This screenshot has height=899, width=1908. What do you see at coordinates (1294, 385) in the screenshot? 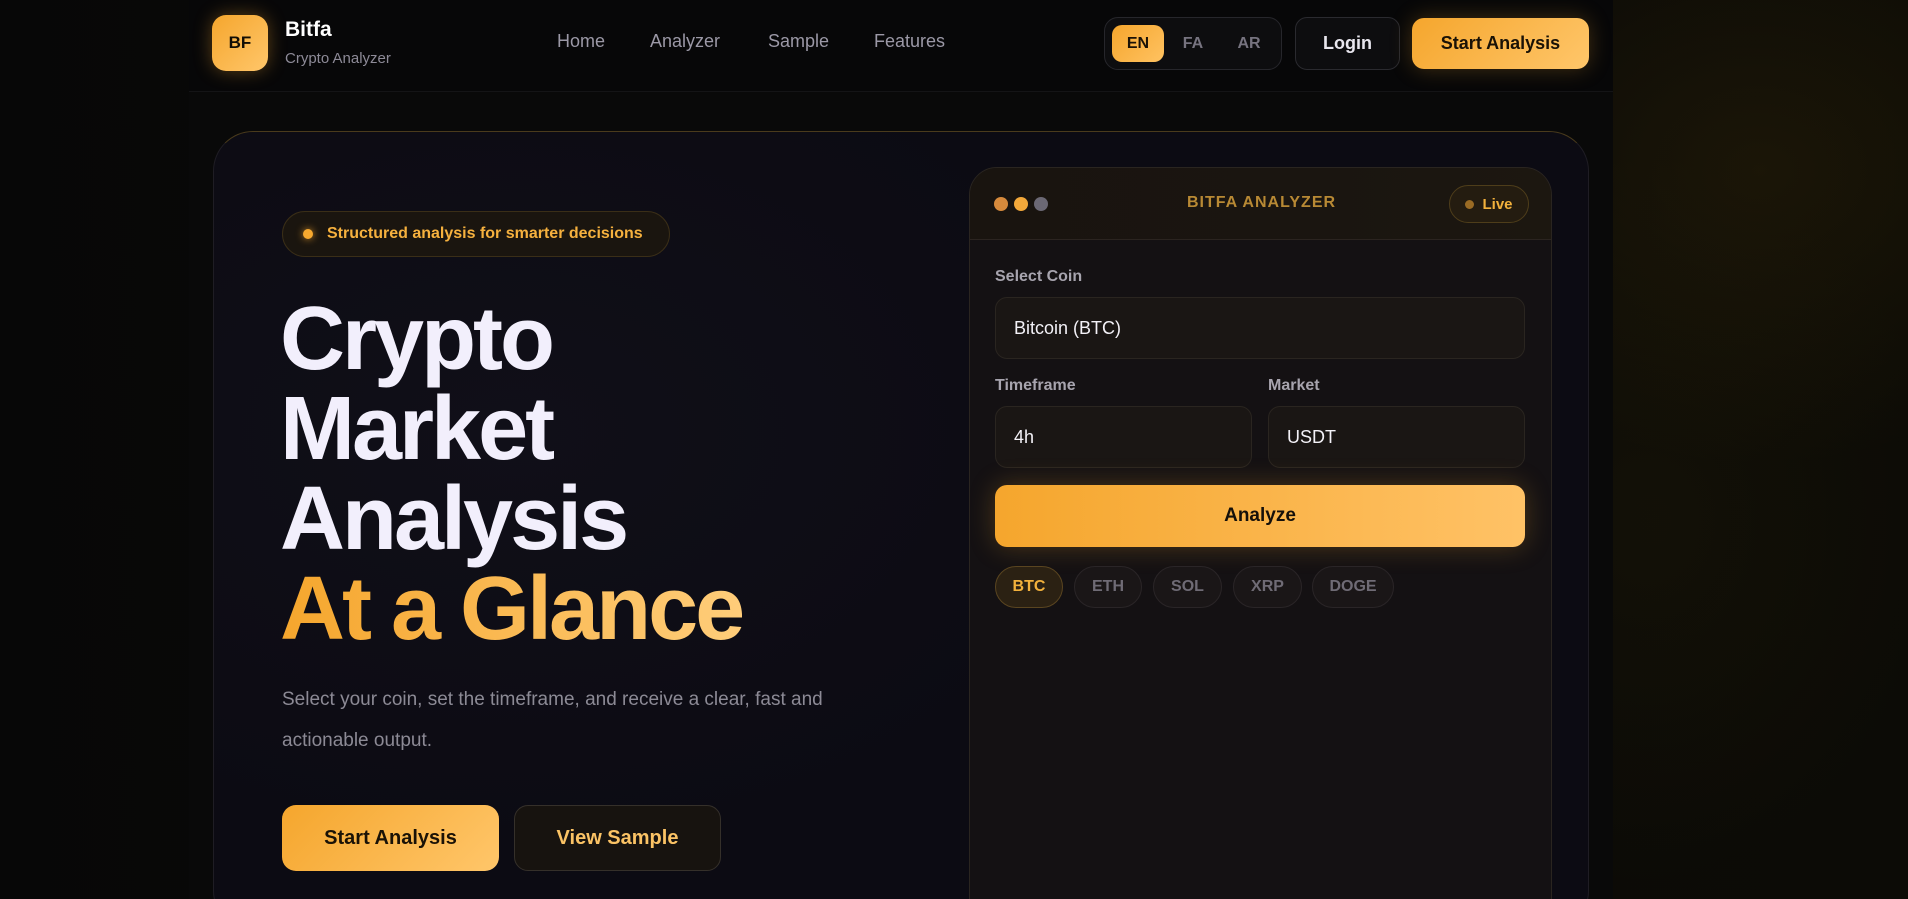
I see `market-label: Market` at bounding box center [1294, 385].